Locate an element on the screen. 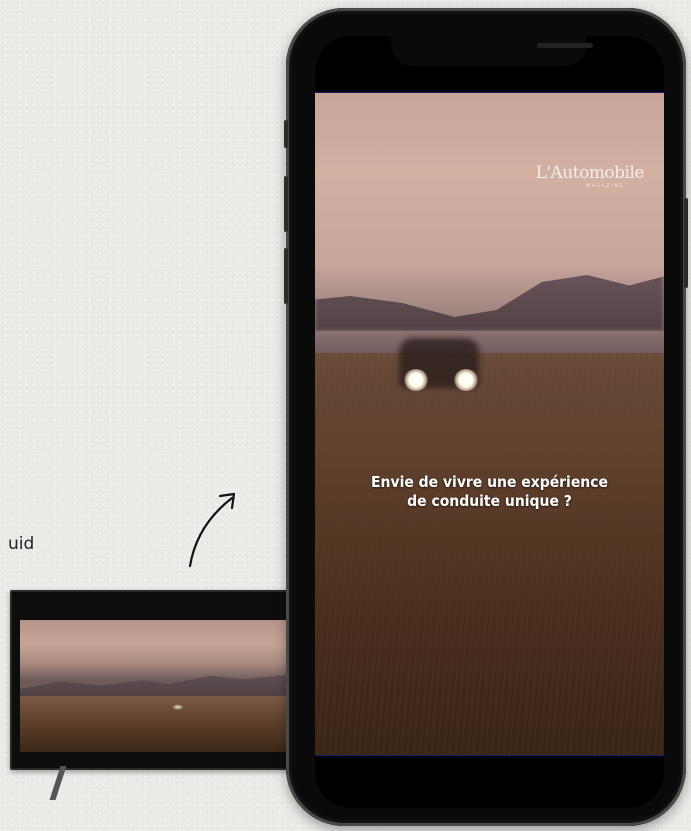 The height and width of the screenshot is (831, 691). brand-logo-subtitle: MAGAZINE is located at coordinates (605, 185).